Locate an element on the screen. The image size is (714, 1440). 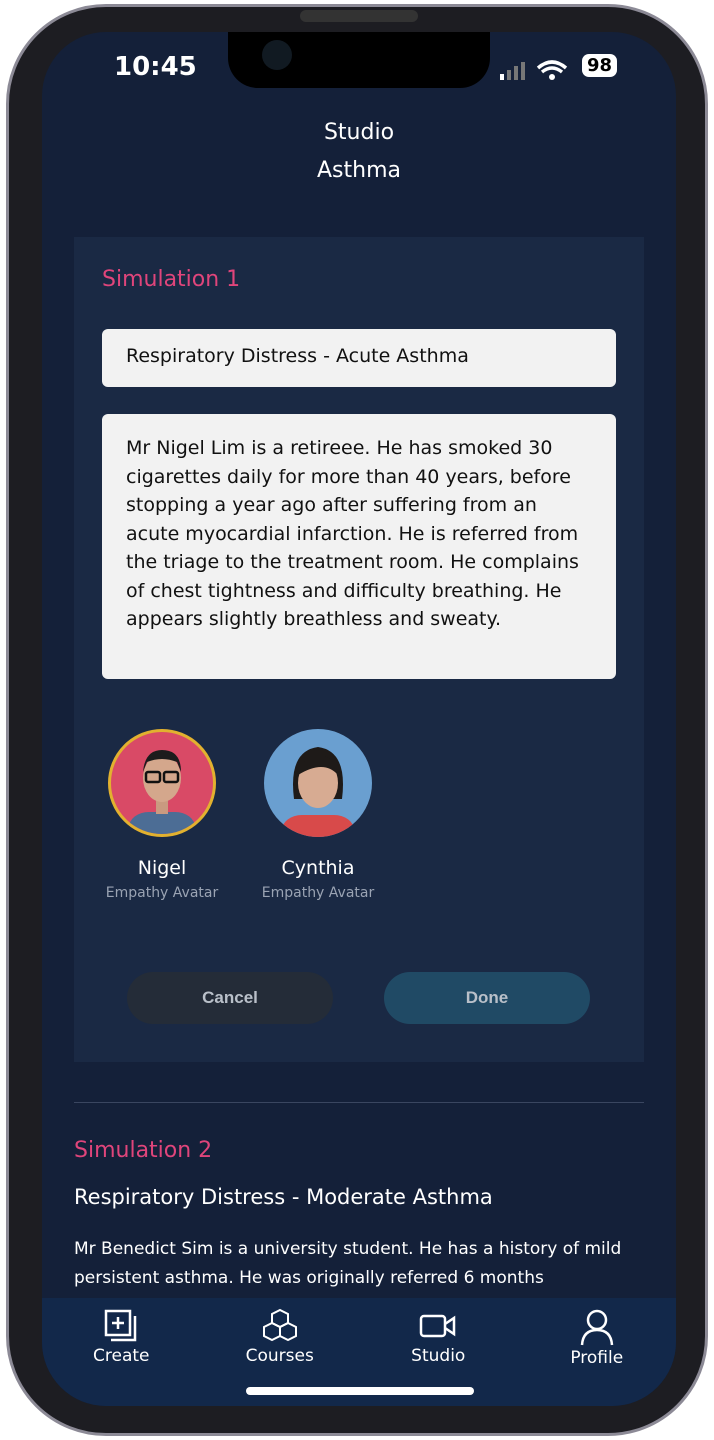
signal-wifi-icon is located at coordinates (534, 70).